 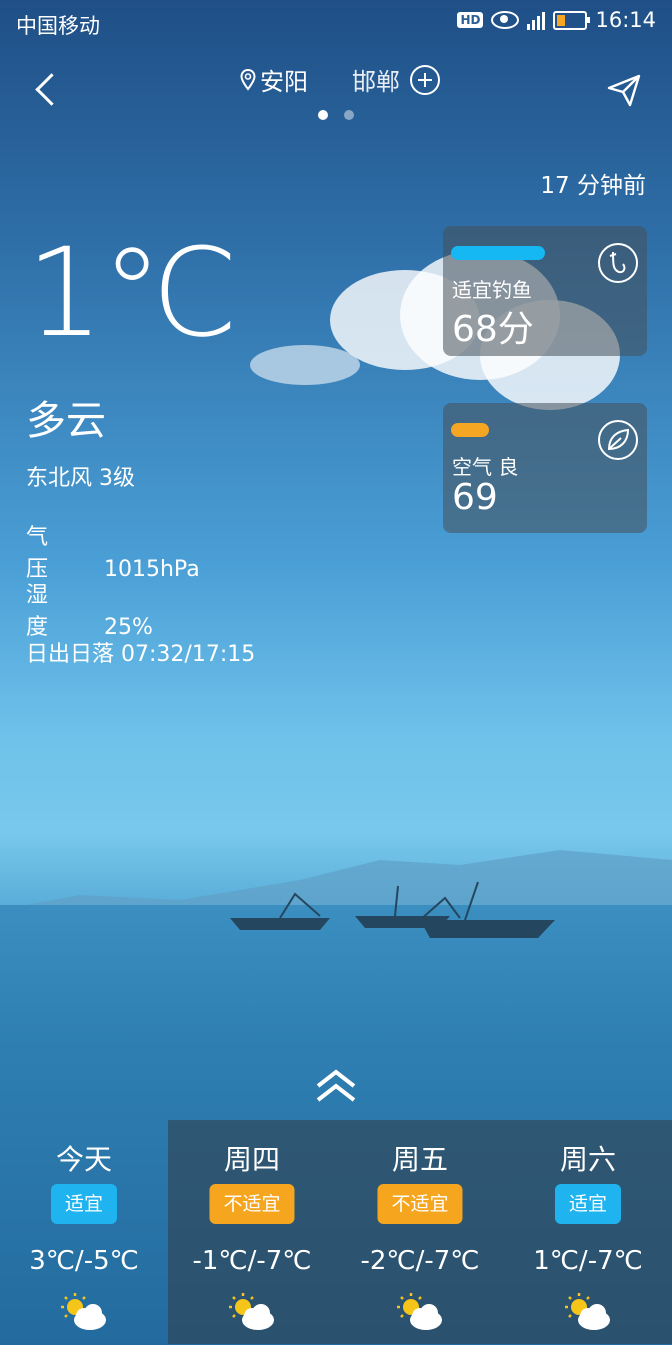 What do you see at coordinates (284, 79) in the screenshot?
I see `city-tab-active: 安阳` at bounding box center [284, 79].